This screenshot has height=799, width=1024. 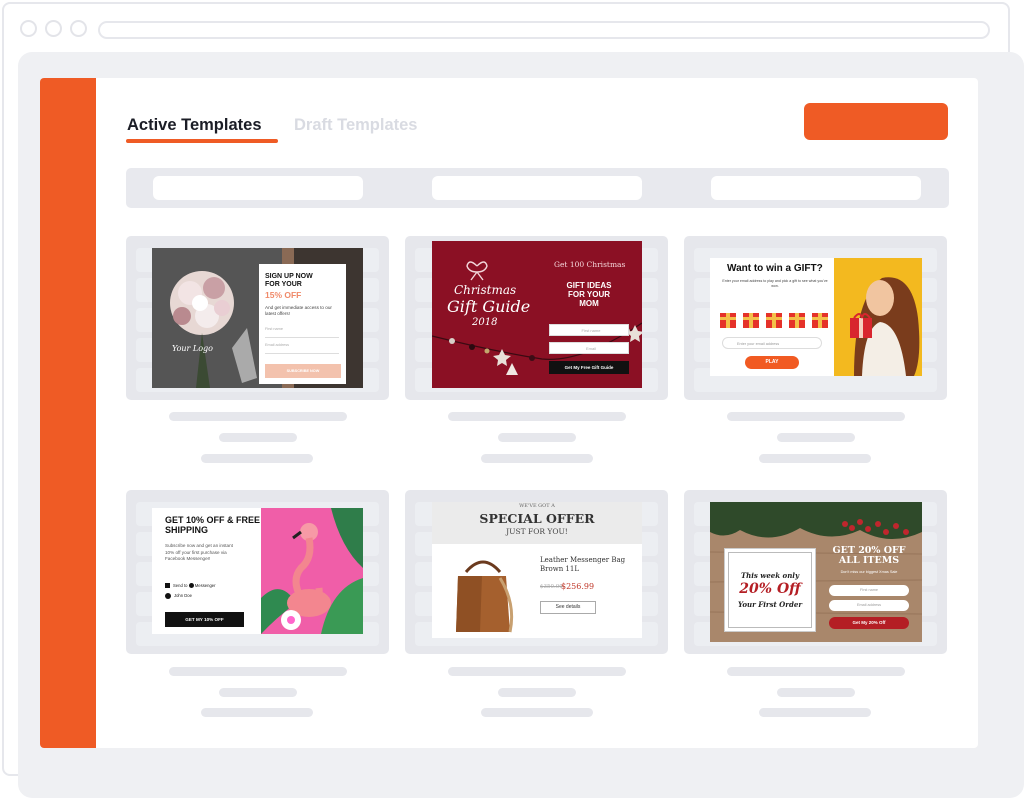 I want to click on window-dot-close, so click(x=28, y=28).